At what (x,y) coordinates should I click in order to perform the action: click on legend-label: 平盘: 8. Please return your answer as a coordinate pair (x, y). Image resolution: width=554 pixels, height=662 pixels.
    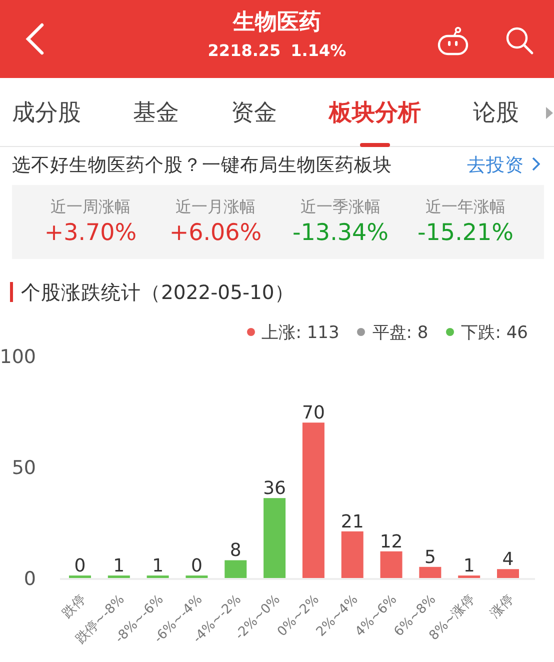
    Looking at the image, I should click on (400, 333).